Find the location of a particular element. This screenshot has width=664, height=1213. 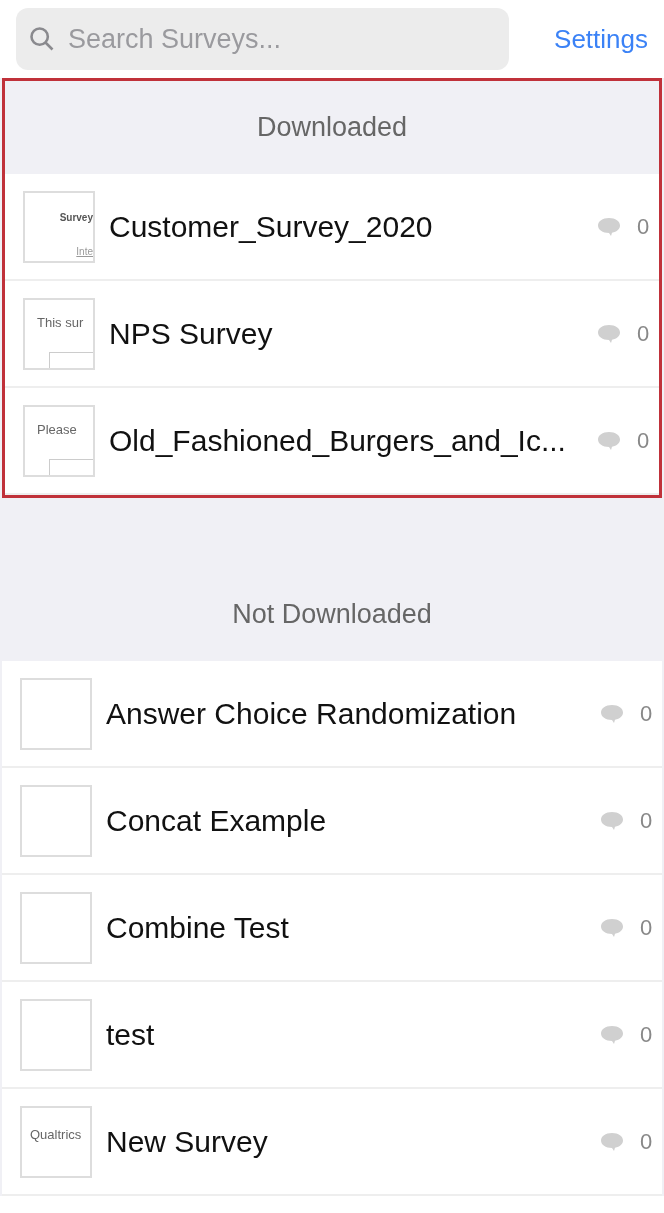

survey-row: Please Old_Fashioned_Burgers_and_Ic... 0 is located at coordinates (332, 441).